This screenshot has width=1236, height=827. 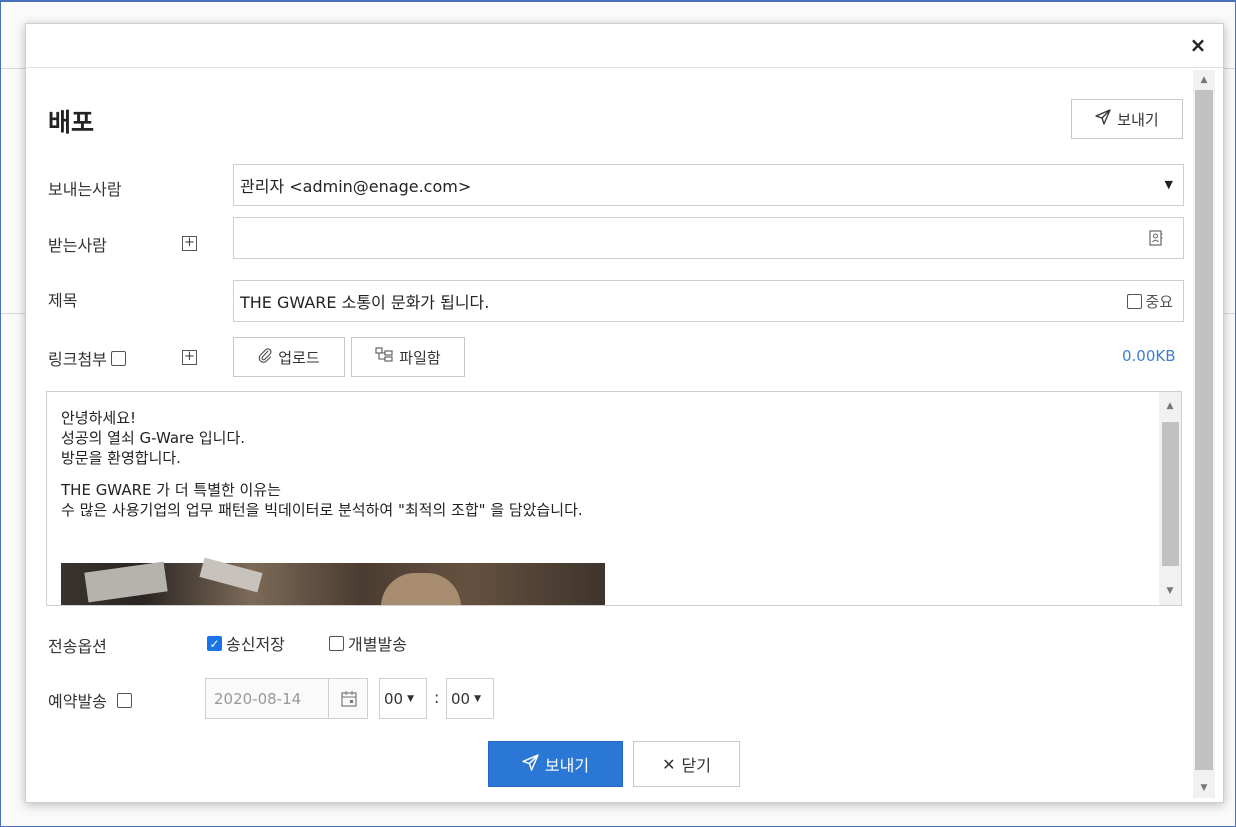 I want to click on important-label: 중요, so click(x=1159, y=302).